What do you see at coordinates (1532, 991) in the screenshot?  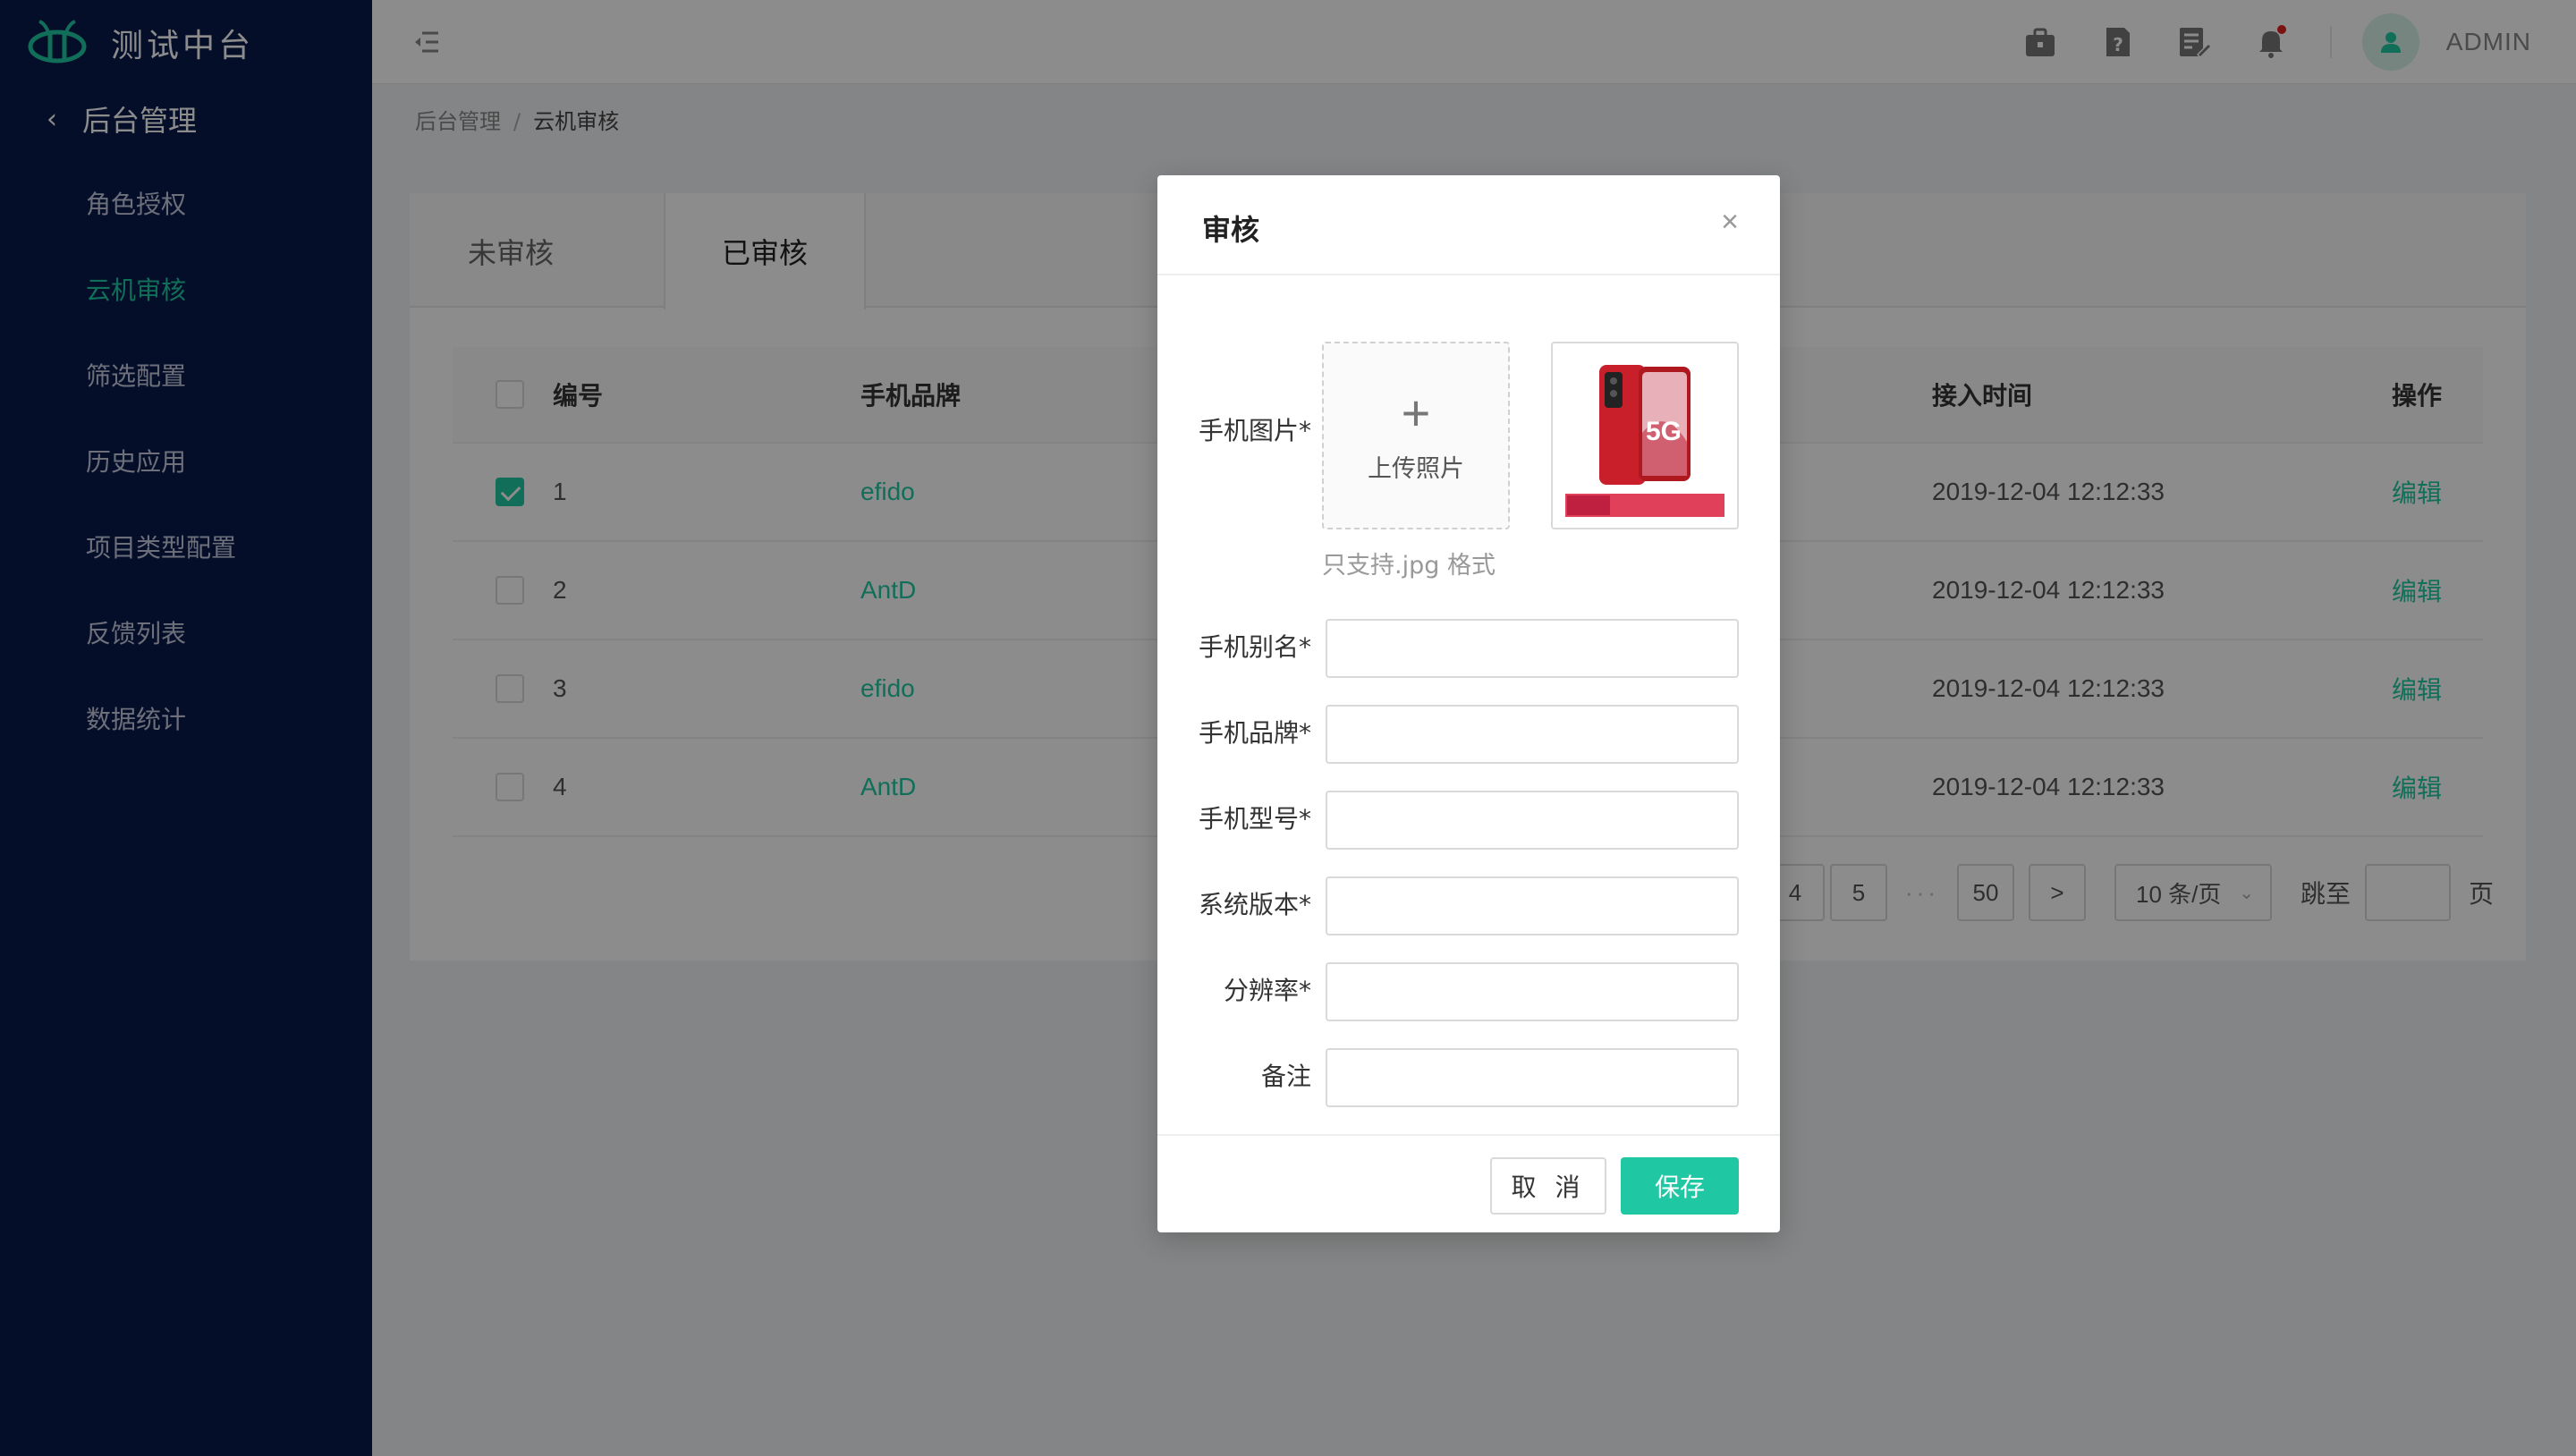 I see `resolution-input` at bounding box center [1532, 991].